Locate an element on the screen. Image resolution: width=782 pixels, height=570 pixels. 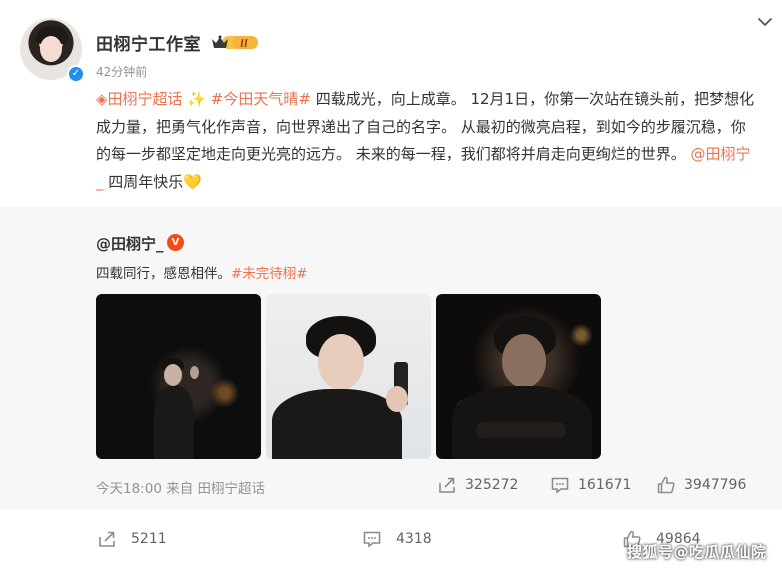
supertopic-link: ◈田栩宁超话 is located at coordinates (139, 99).